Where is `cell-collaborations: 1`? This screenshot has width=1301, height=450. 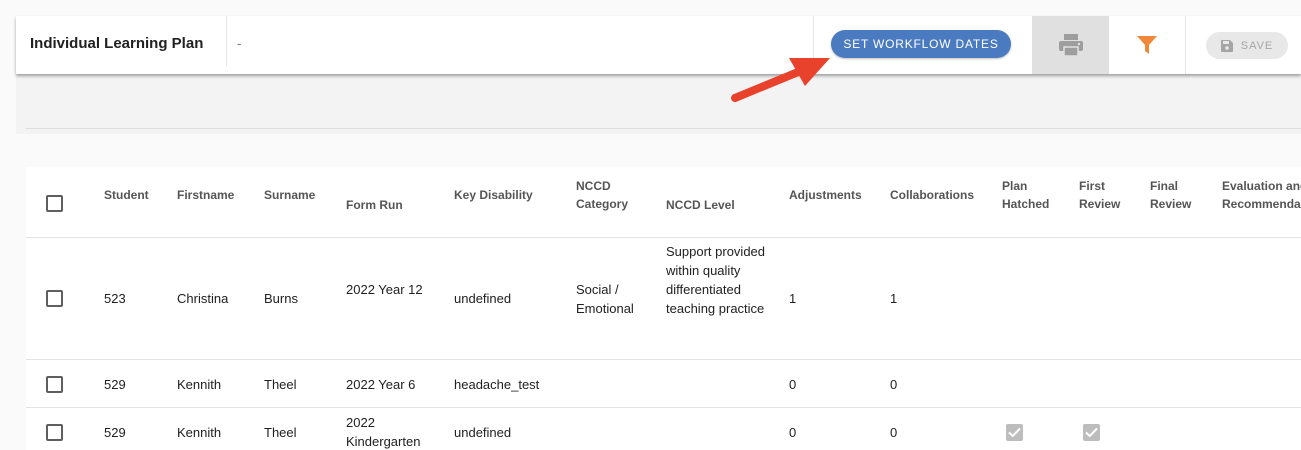
cell-collaborations: 1 is located at coordinates (894, 298).